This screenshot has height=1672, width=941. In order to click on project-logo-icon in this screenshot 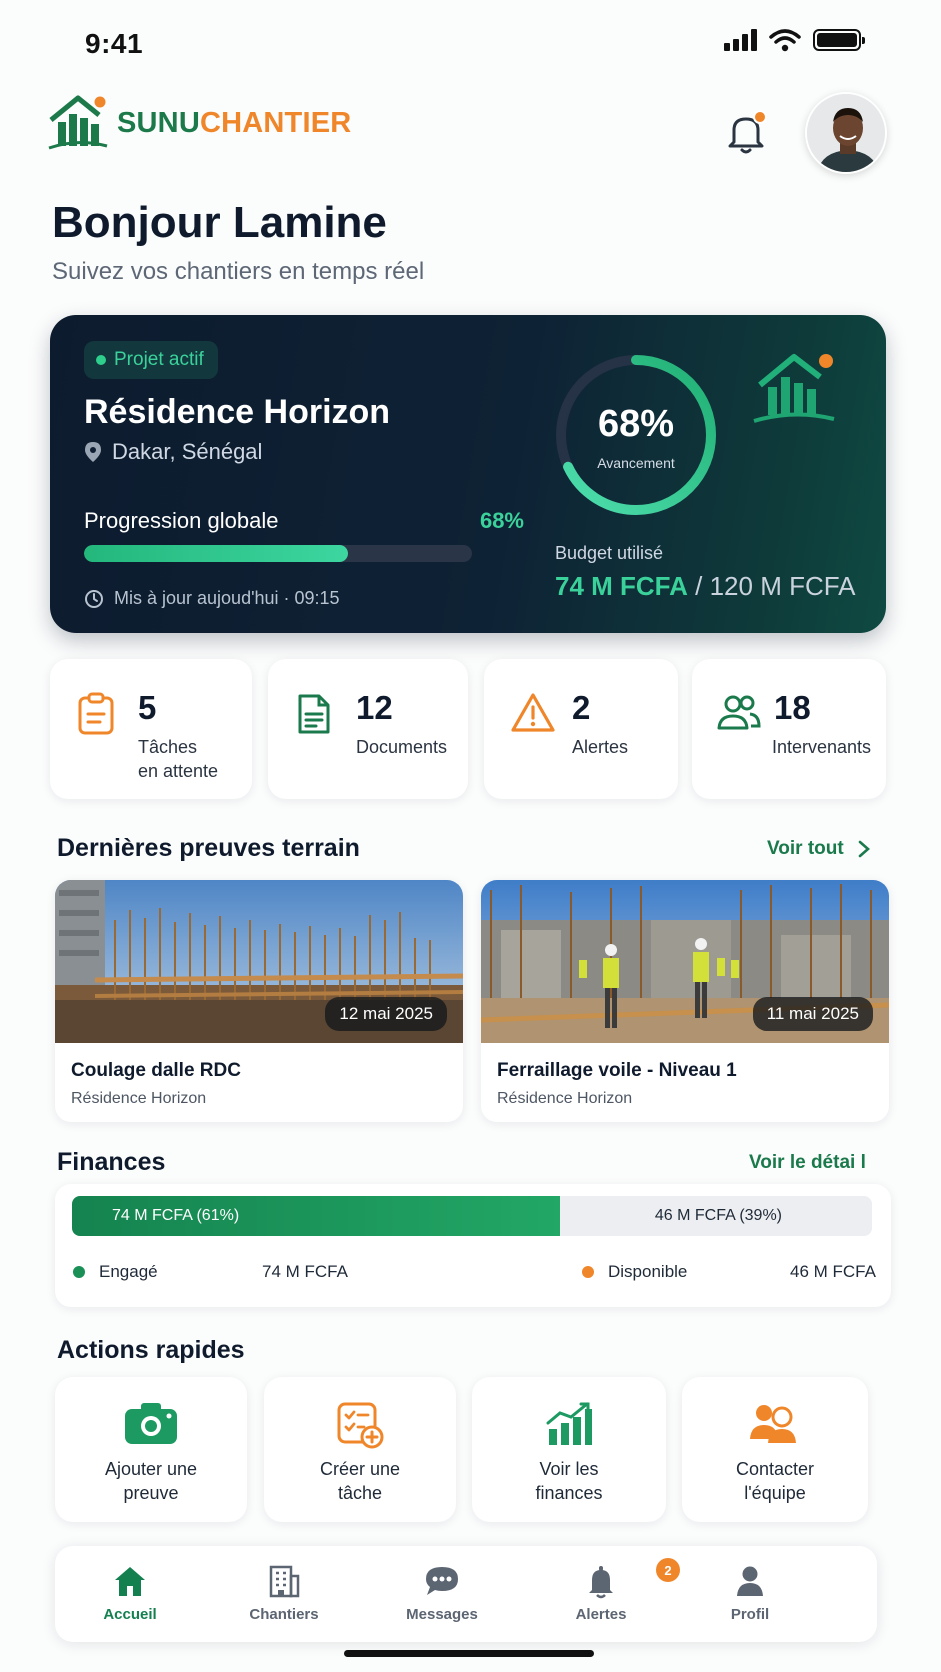, I will do `click(794, 388)`.